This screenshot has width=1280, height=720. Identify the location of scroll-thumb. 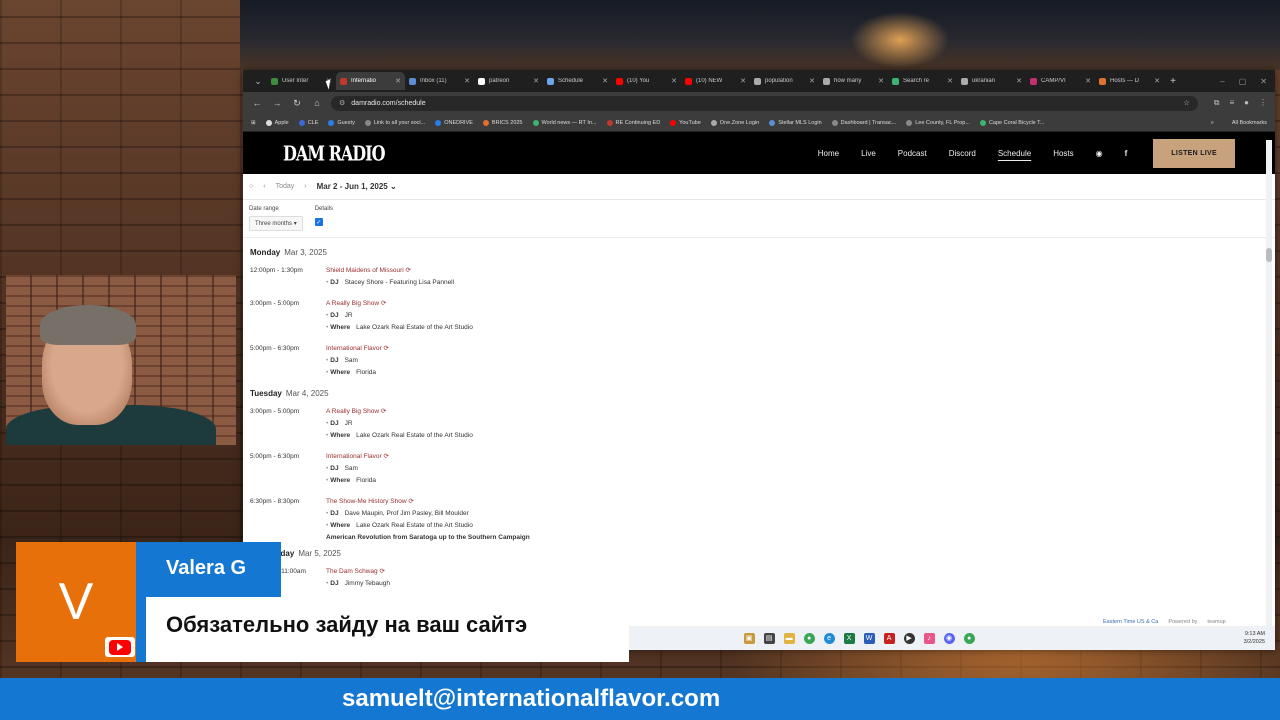
(1269, 255).